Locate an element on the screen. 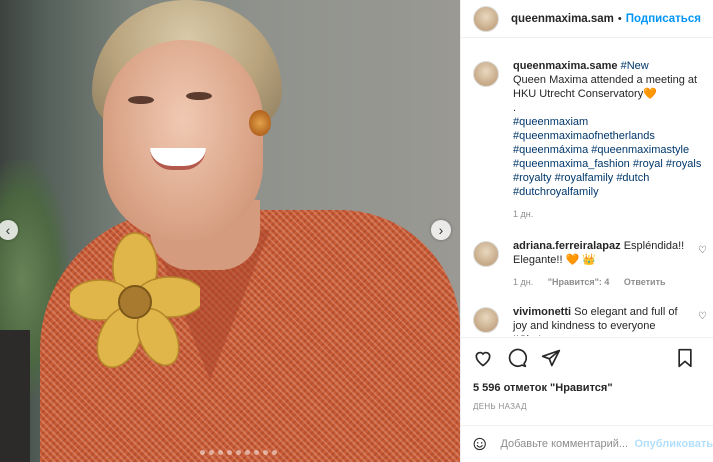 The image size is (713, 462). likes-count: 5 596 отметок "Нравится" is located at coordinates (543, 388).